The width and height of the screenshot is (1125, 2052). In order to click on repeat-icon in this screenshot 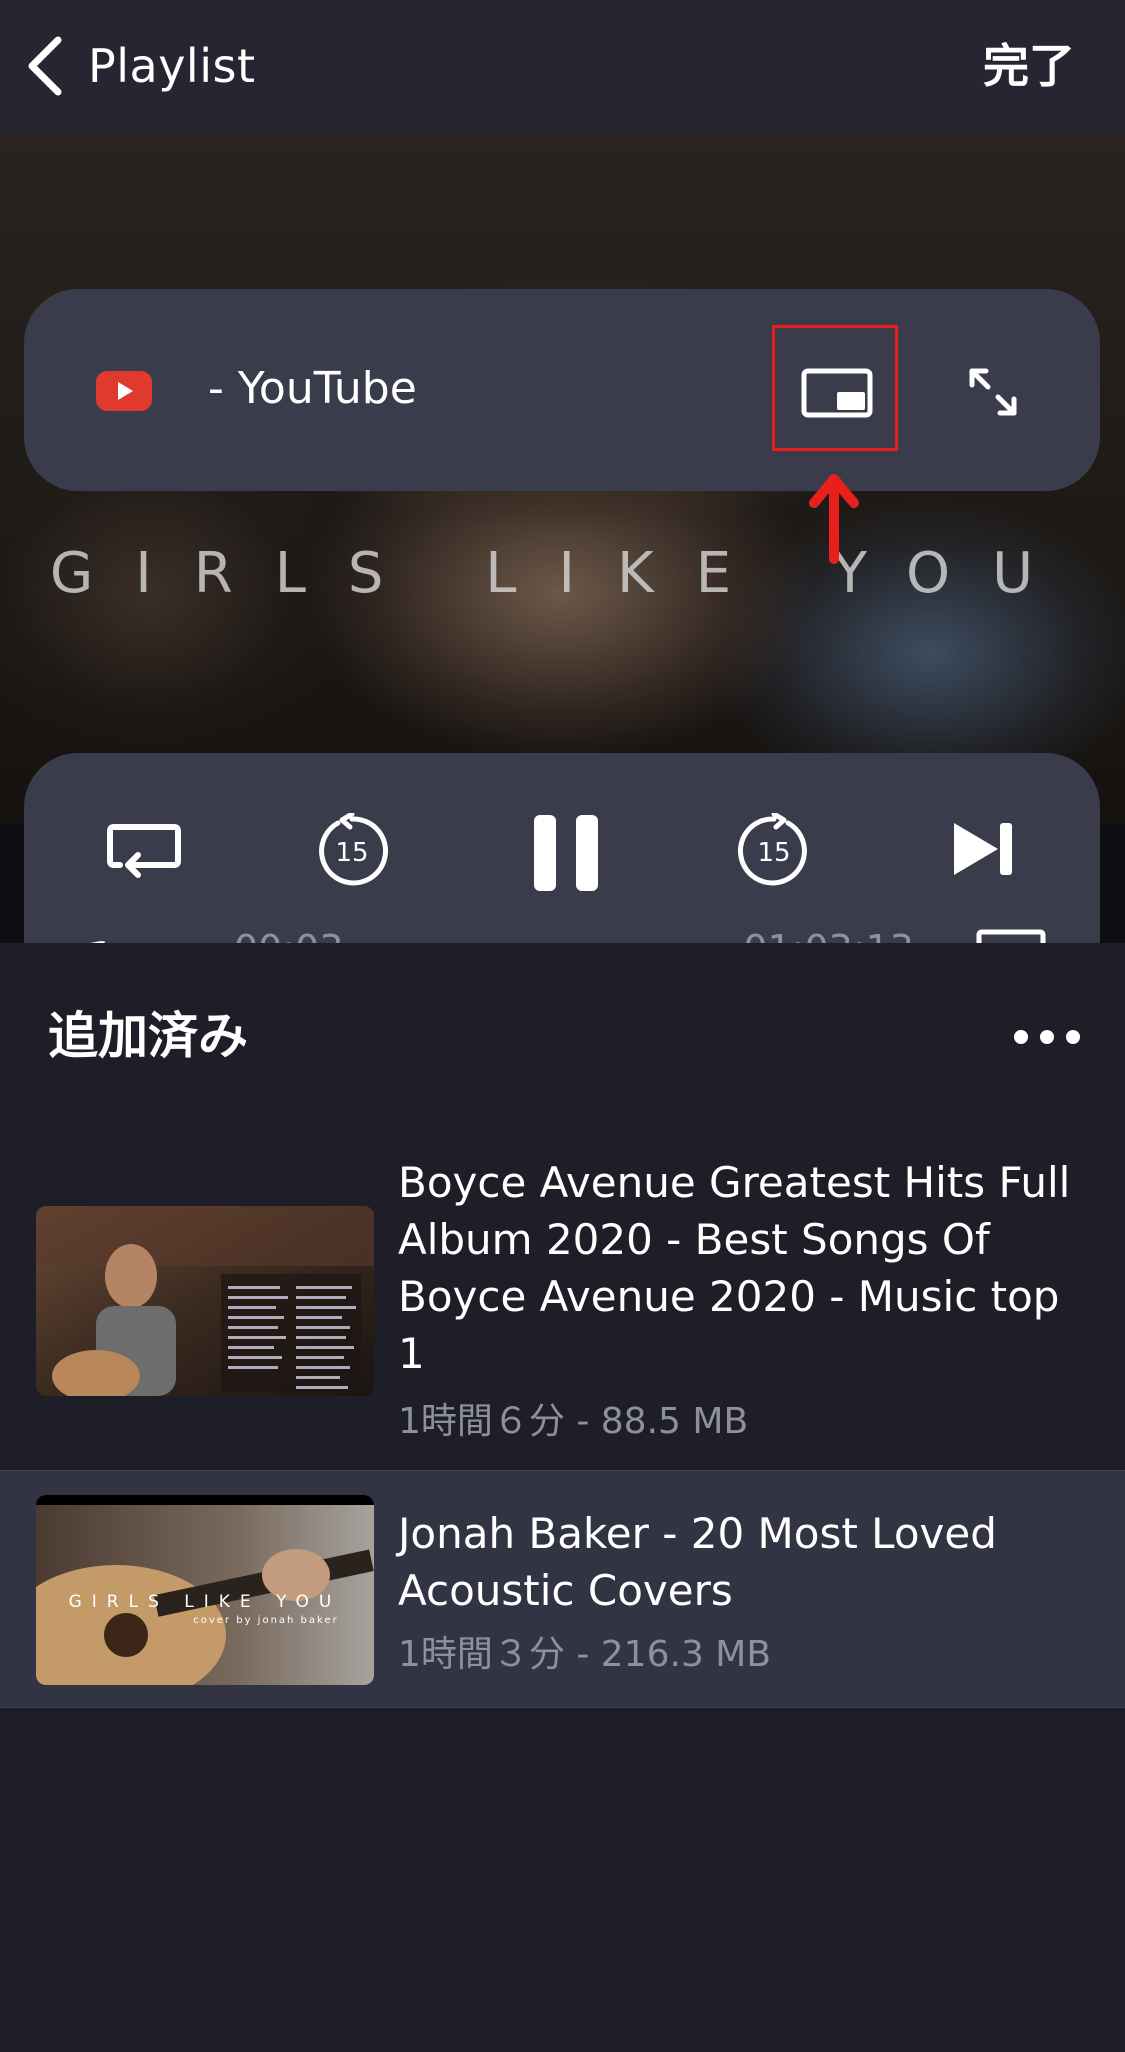, I will do `click(144, 851)`.